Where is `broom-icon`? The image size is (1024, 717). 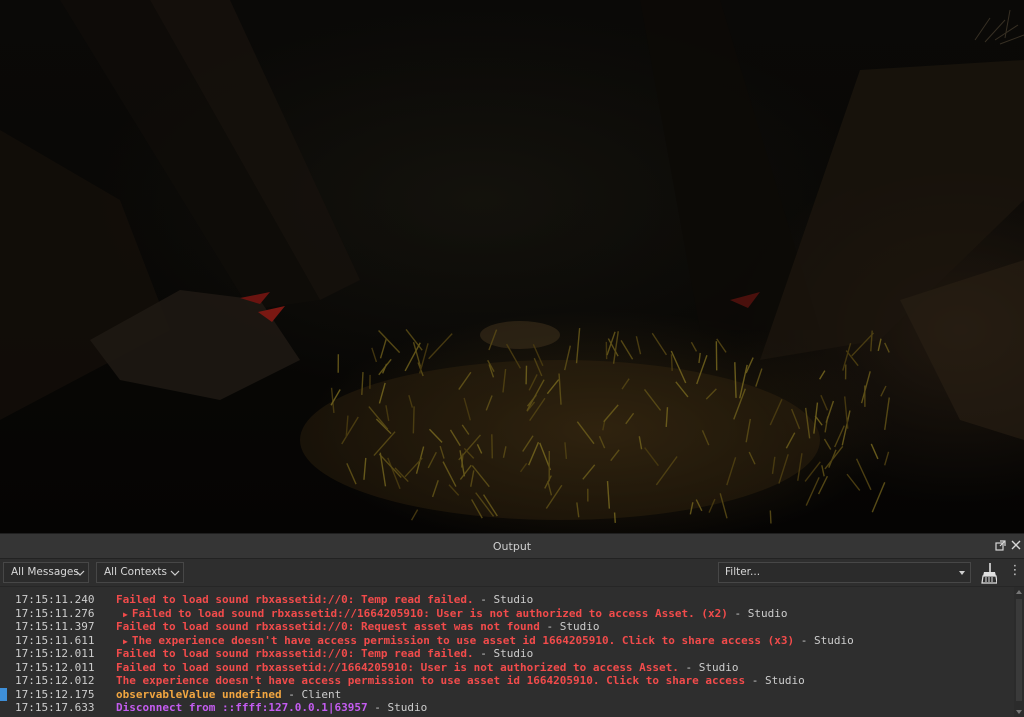 broom-icon is located at coordinates (988, 573).